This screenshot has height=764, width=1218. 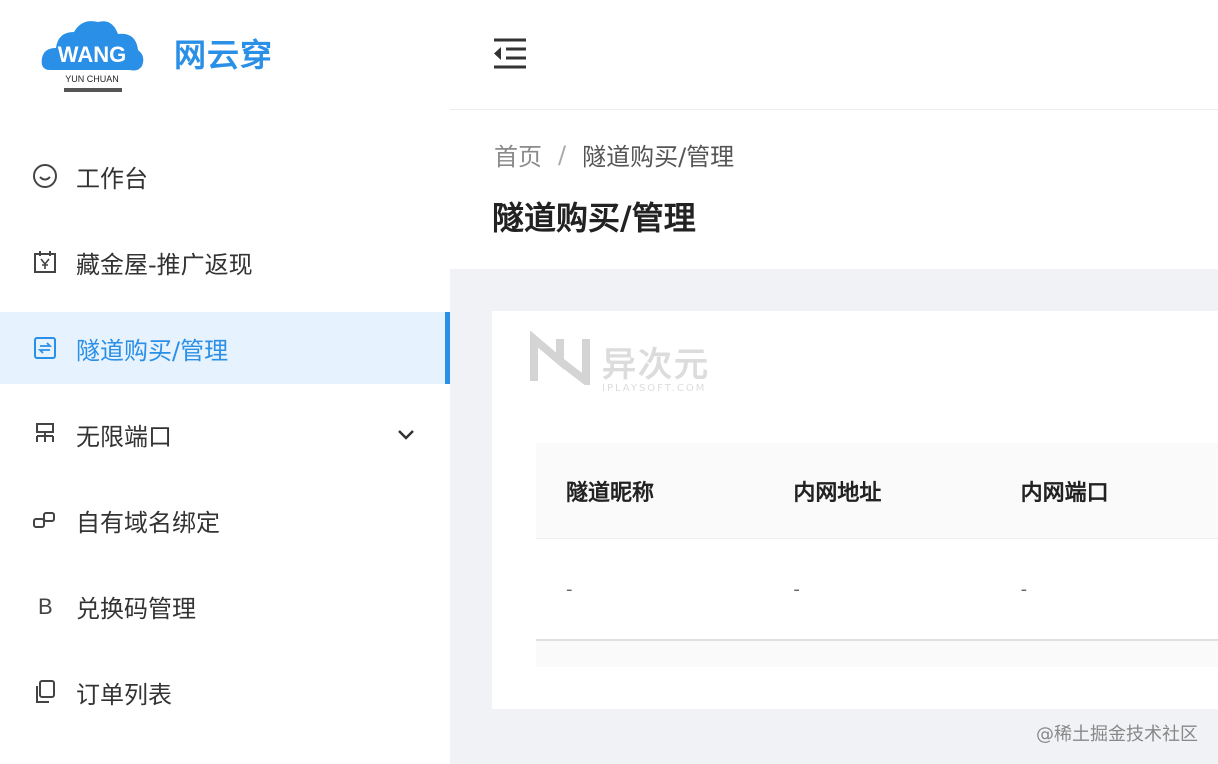 I want to click on sidebar-item-referral: 藏金屋-推广返现, so click(x=225, y=262).